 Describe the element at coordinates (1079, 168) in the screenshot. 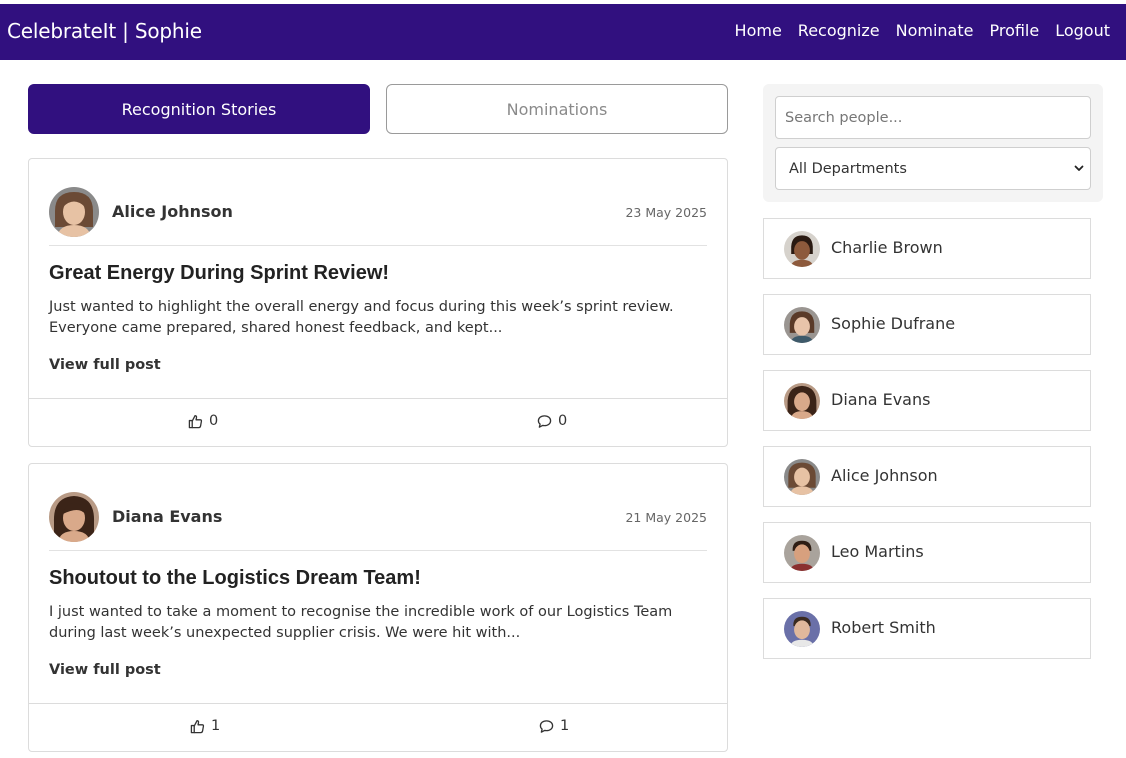

I see `chevron-down-icon` at that location.